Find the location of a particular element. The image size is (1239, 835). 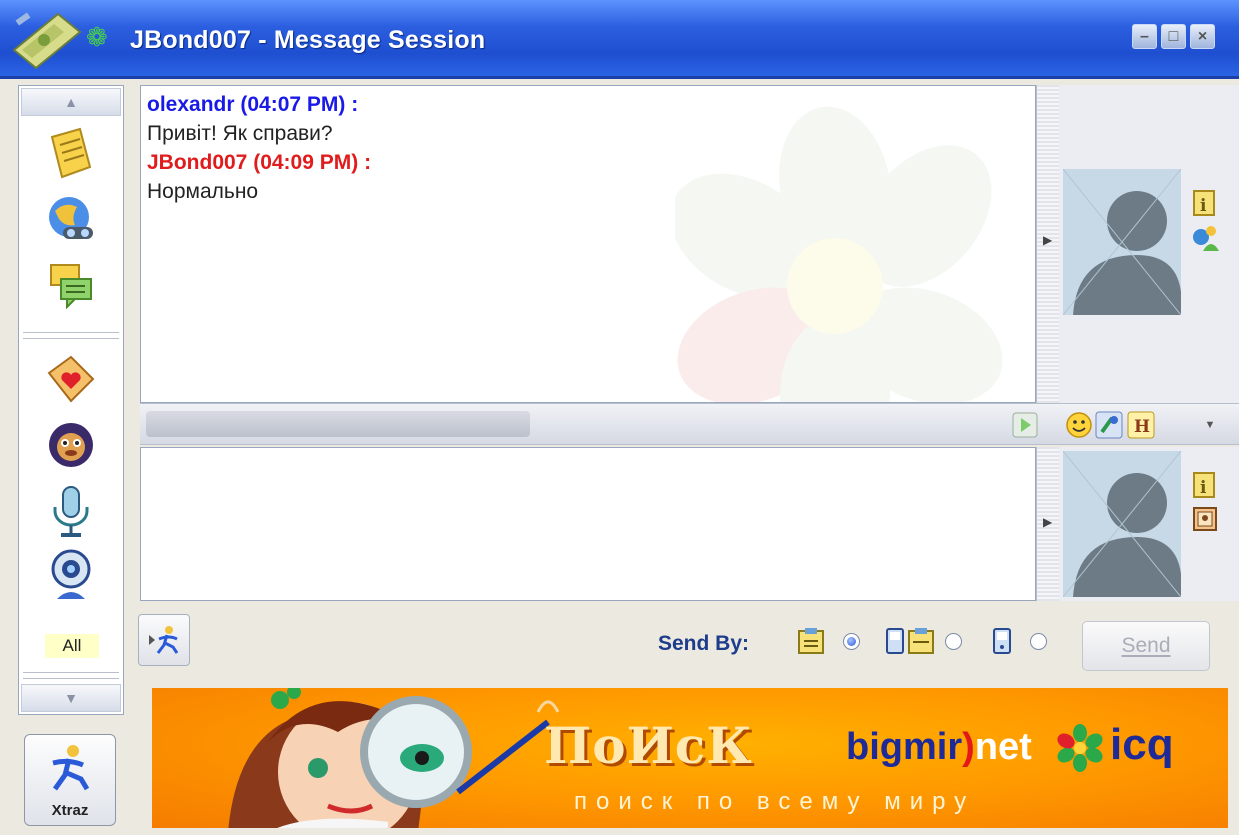

contact-picture-panel: ▶ i is located at coordinates (1137, 244).